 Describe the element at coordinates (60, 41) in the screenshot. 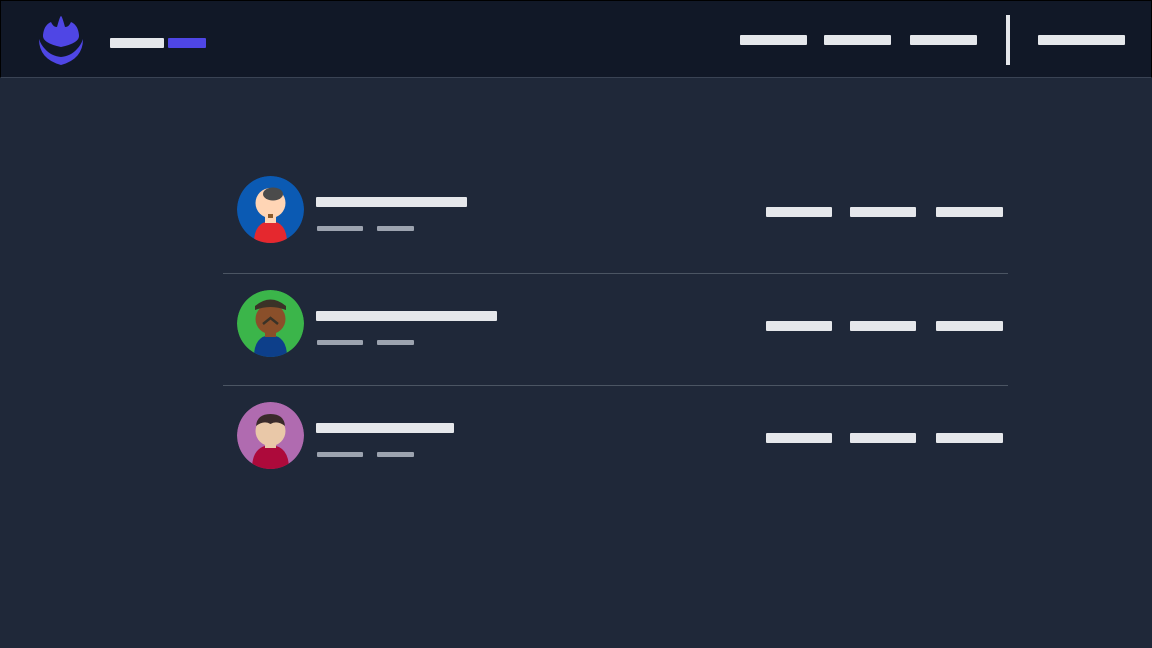

I see `brand-logo-icon` at that location.